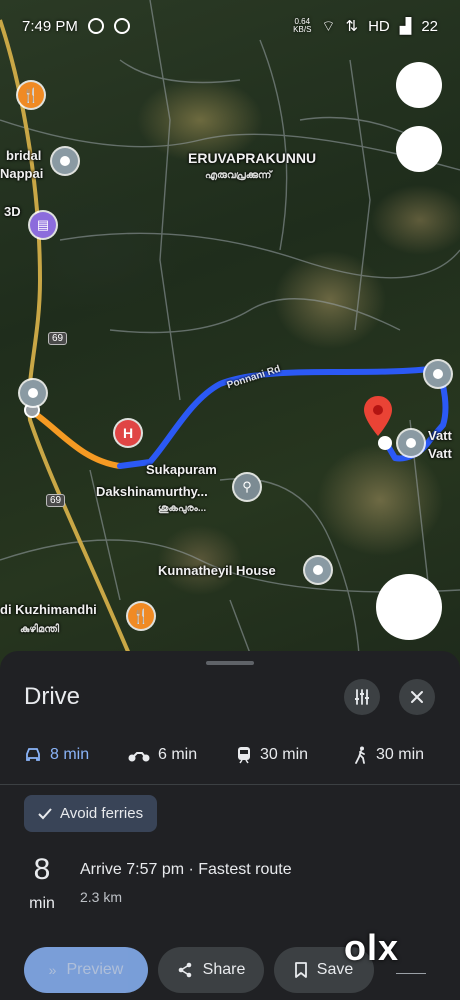 Image resolution: width=460 pixels, height=1000 pixels. I want to click on preview-label: Preview, so click(95, 969).